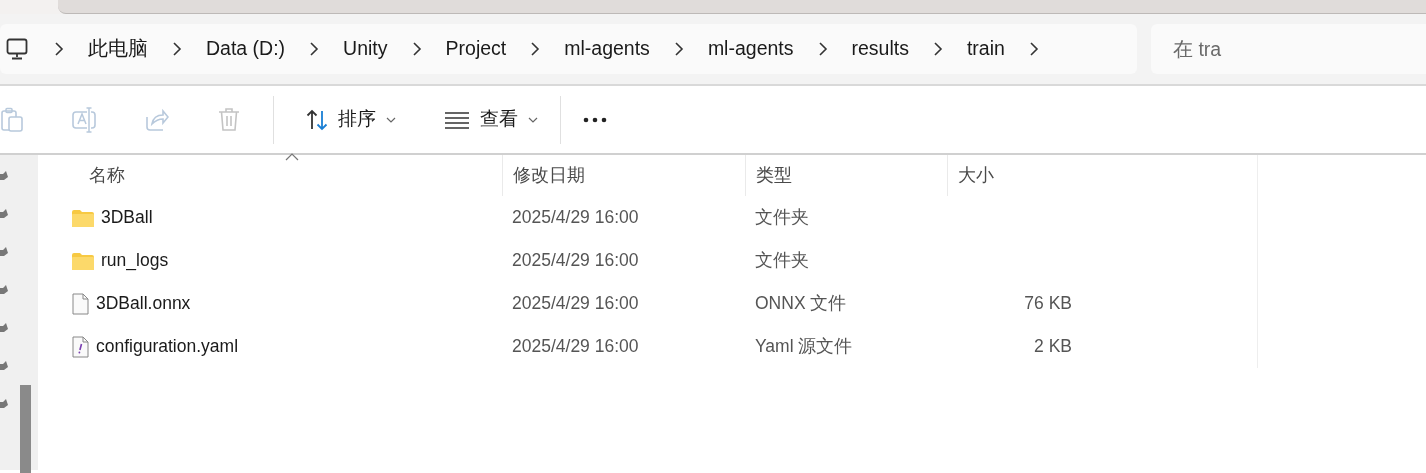  I want to click on file-name: 3DBall.onnx, so click(143, 303).